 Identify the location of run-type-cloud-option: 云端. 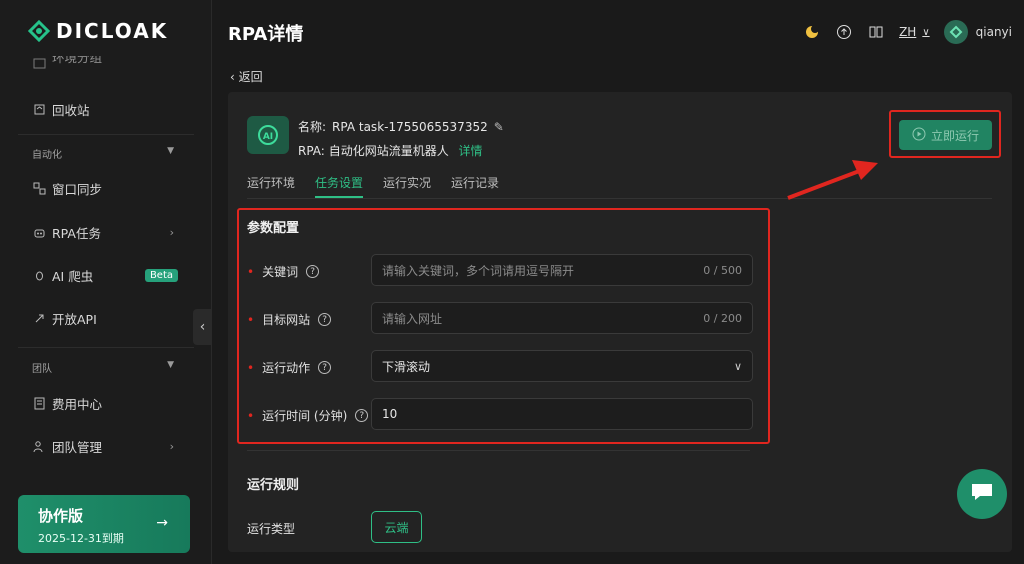
(396, 527).